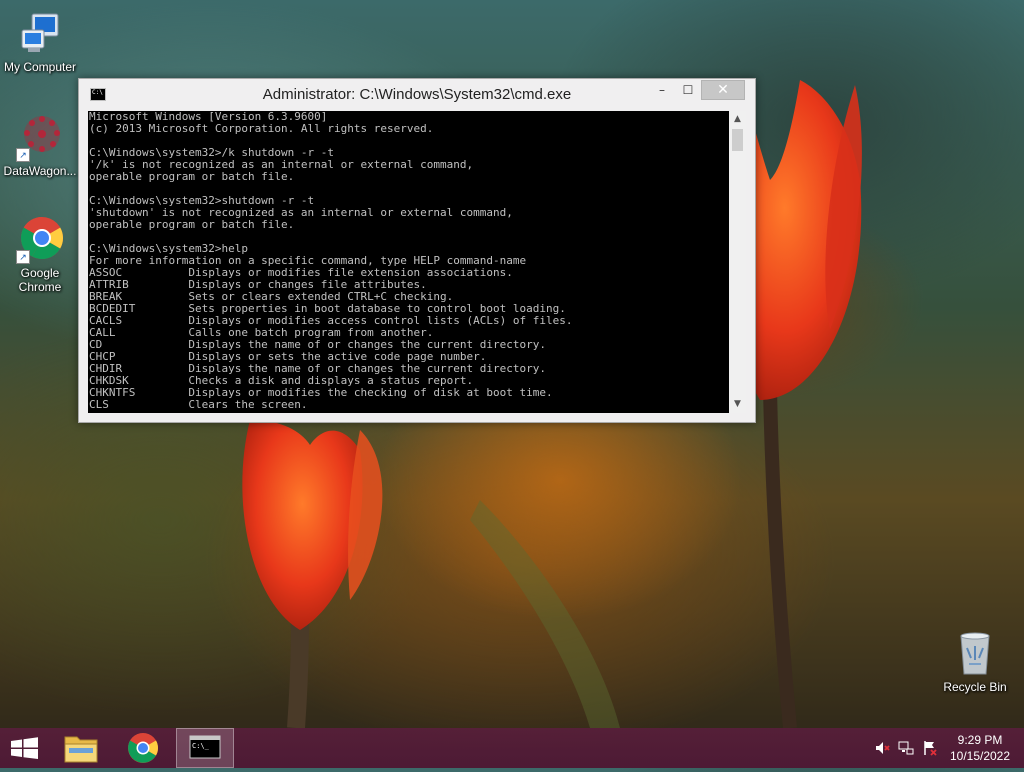  I want to click on network-icon, so click(906, 748).